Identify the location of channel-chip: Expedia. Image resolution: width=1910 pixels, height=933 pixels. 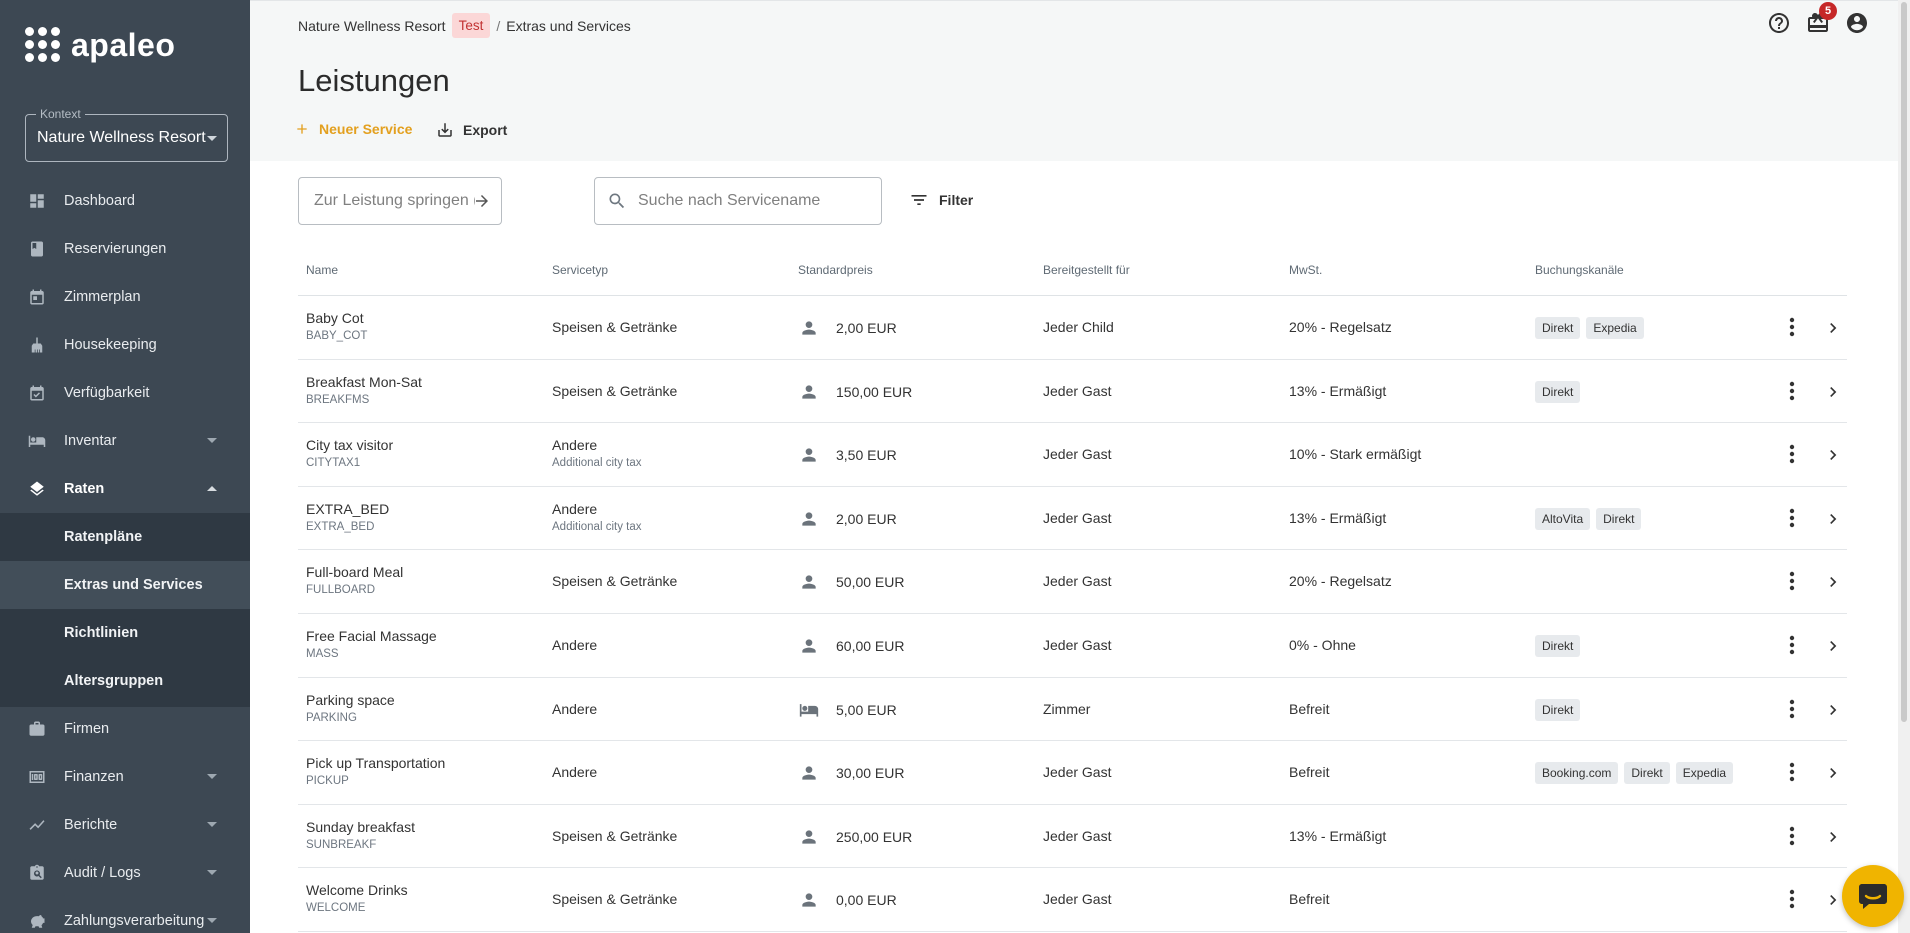
(1704, 773).